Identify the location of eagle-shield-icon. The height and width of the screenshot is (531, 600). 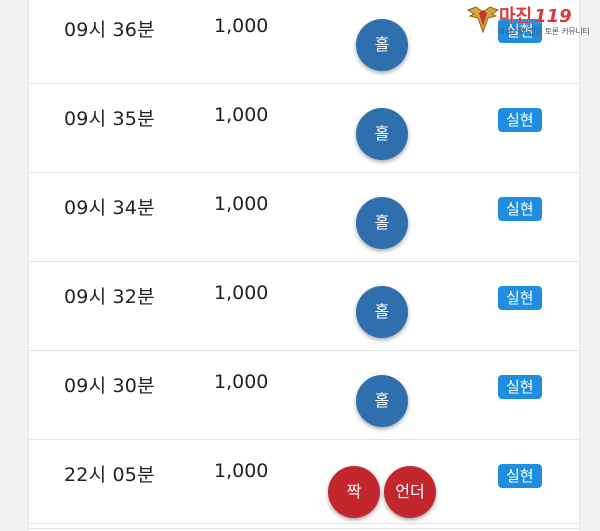
(483, 20).